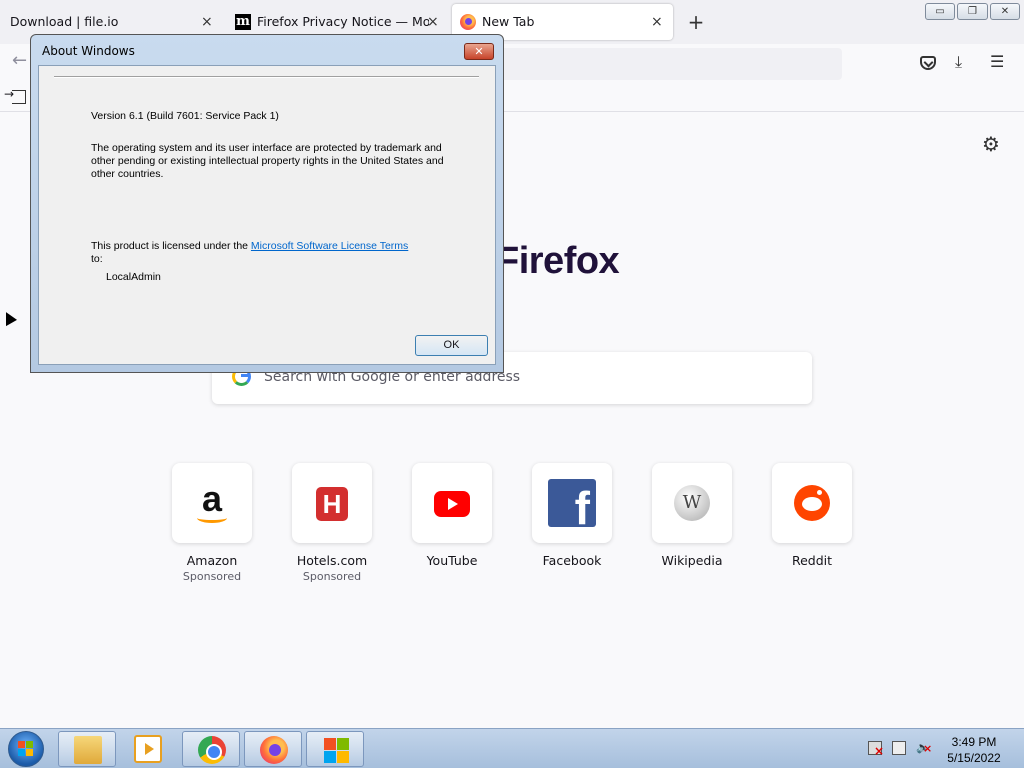 The width and height of the screenshot is (1024, 768). Describe the element at coordinates (329, 246) in the screenshot. I see `license-terms-link: Microsoft Software License Terms` at that location.